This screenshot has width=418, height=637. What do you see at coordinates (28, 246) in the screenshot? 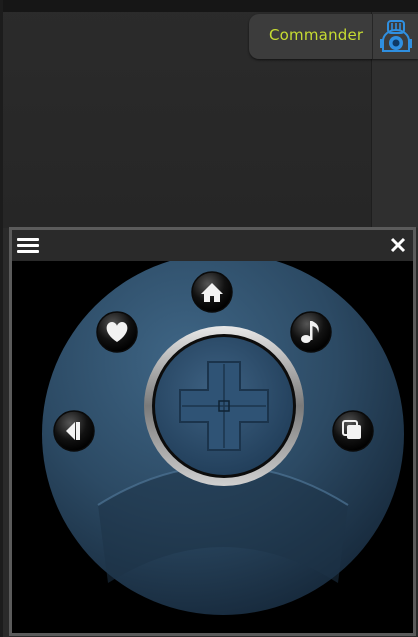
I see `hamburger-menu-icon` at bounding box center [28, 246].